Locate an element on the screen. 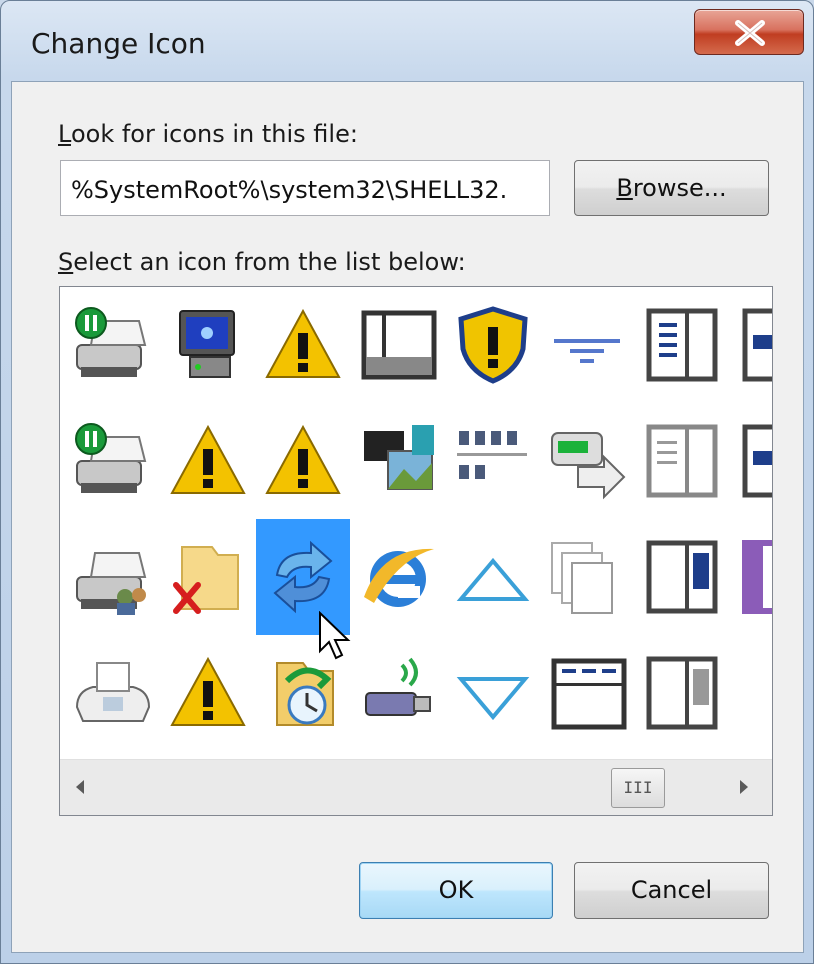 This screenshot has width=814, height=964. drive-send-icon is located at coordinates (588, 466).